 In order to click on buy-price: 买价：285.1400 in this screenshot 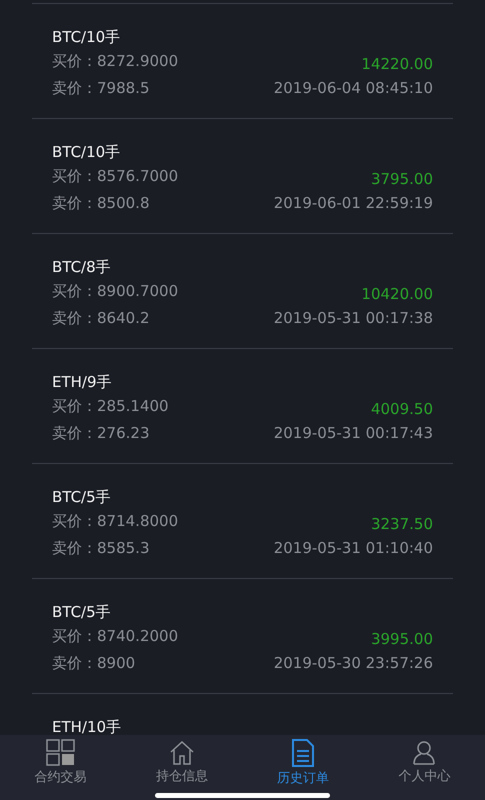, I will do `click(110, 406)`.